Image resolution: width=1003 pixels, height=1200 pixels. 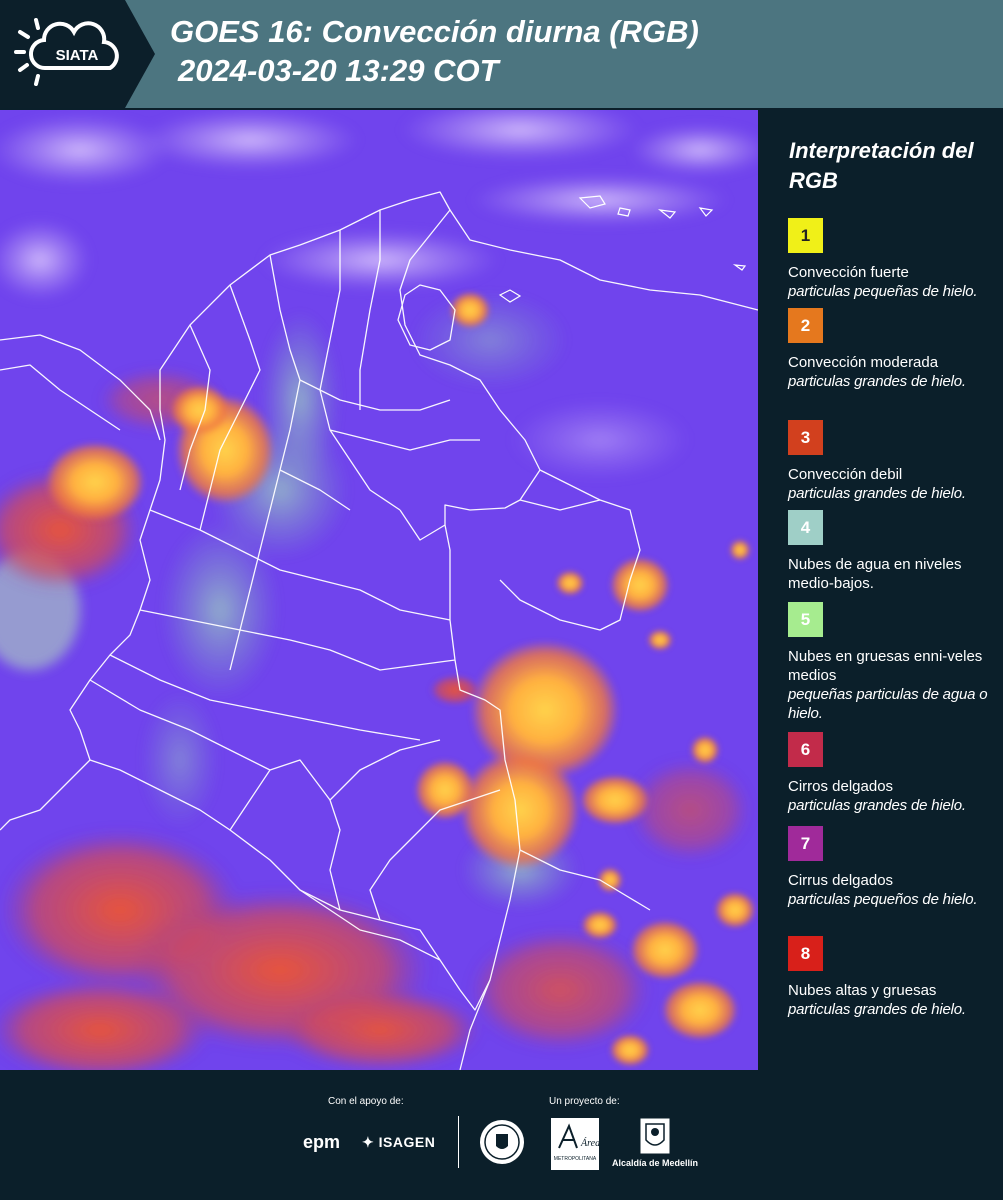 What do you see at coordinates (888, 704) in the screenshot?
I see `legend-sub-5: pequeñas particulas de agua o hielo.` at bounding box center [888, 704].